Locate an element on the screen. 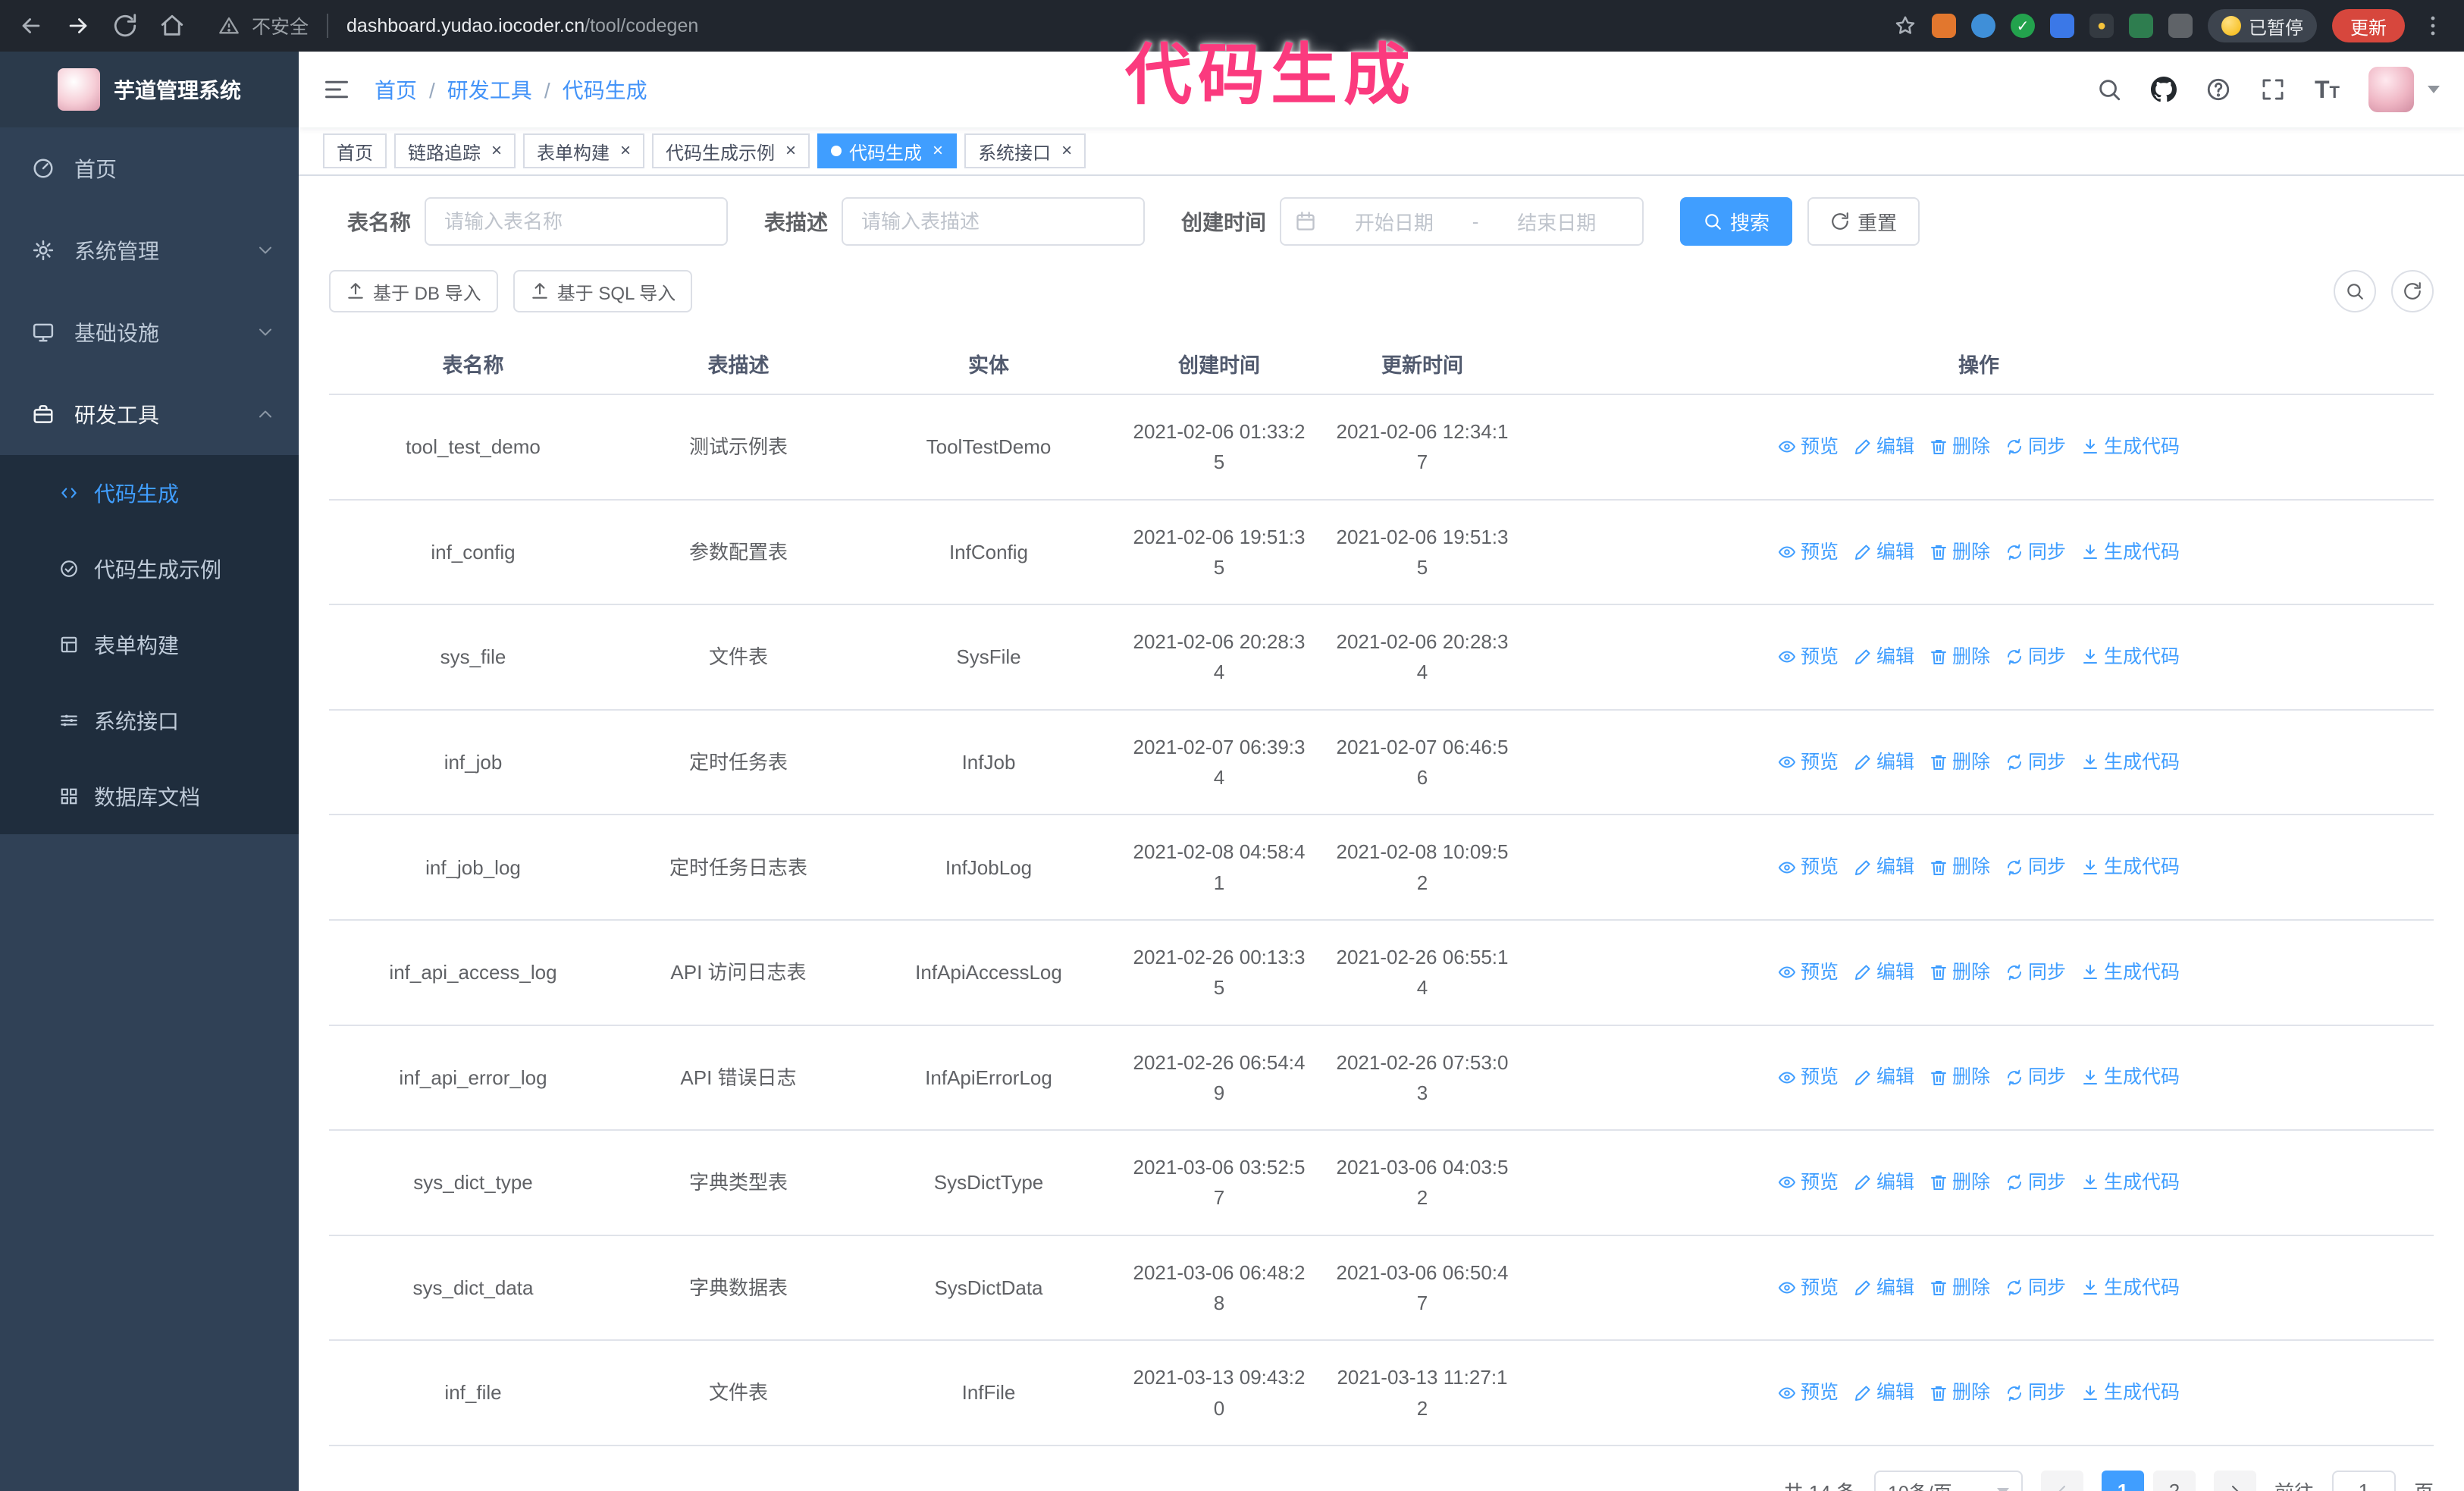 The height and width of the screenshot is (1491, 2464). import-sql-button: 基于 SQL 导入 is located at coordinates (603, 291).